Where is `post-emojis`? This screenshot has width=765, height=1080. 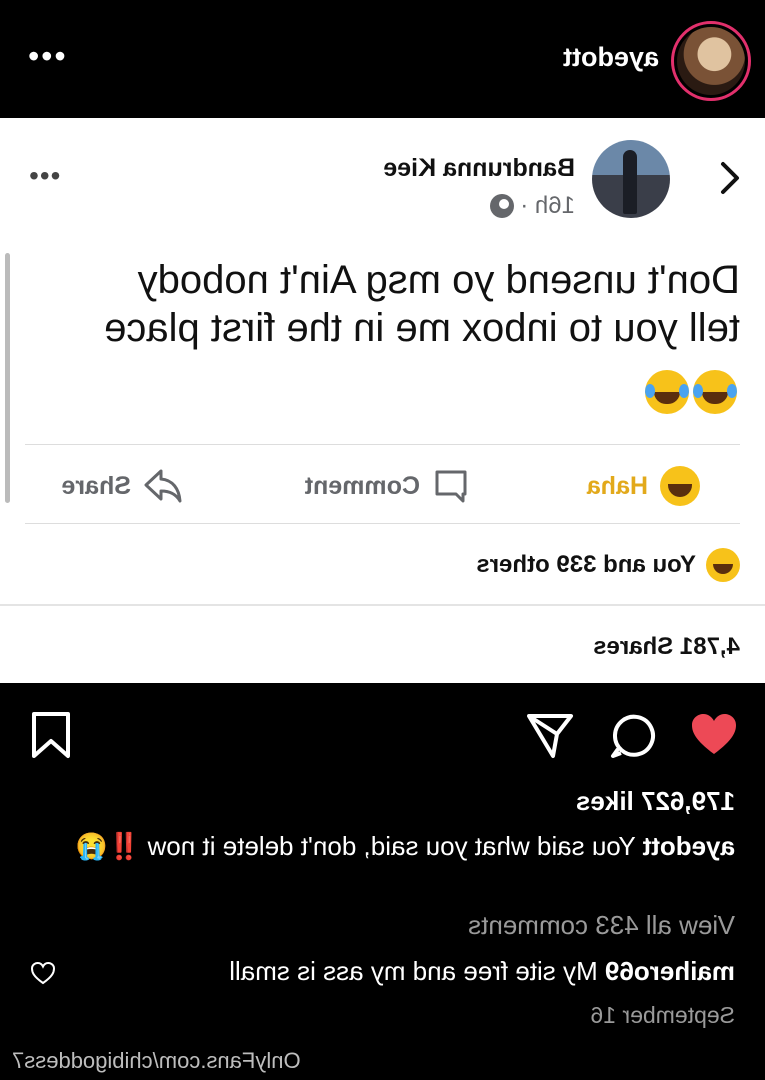 post-emojis is located at coordinates (691, 392).